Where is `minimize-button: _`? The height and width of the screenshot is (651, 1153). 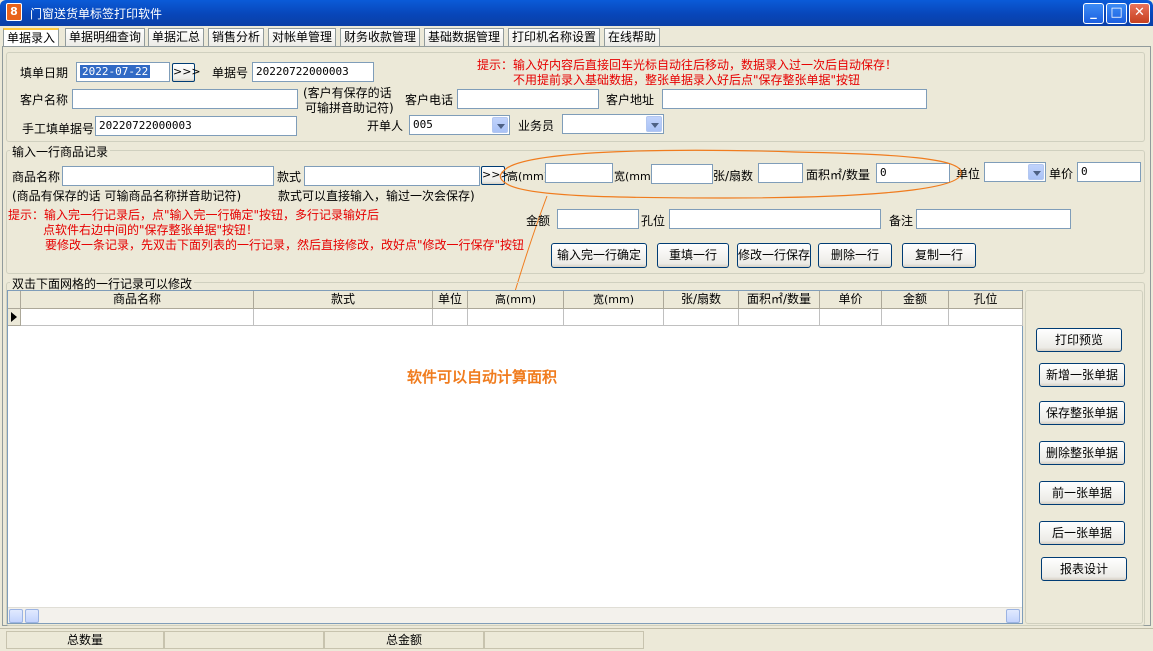 minimize-button: _ is located at coordinates (1093, 13).